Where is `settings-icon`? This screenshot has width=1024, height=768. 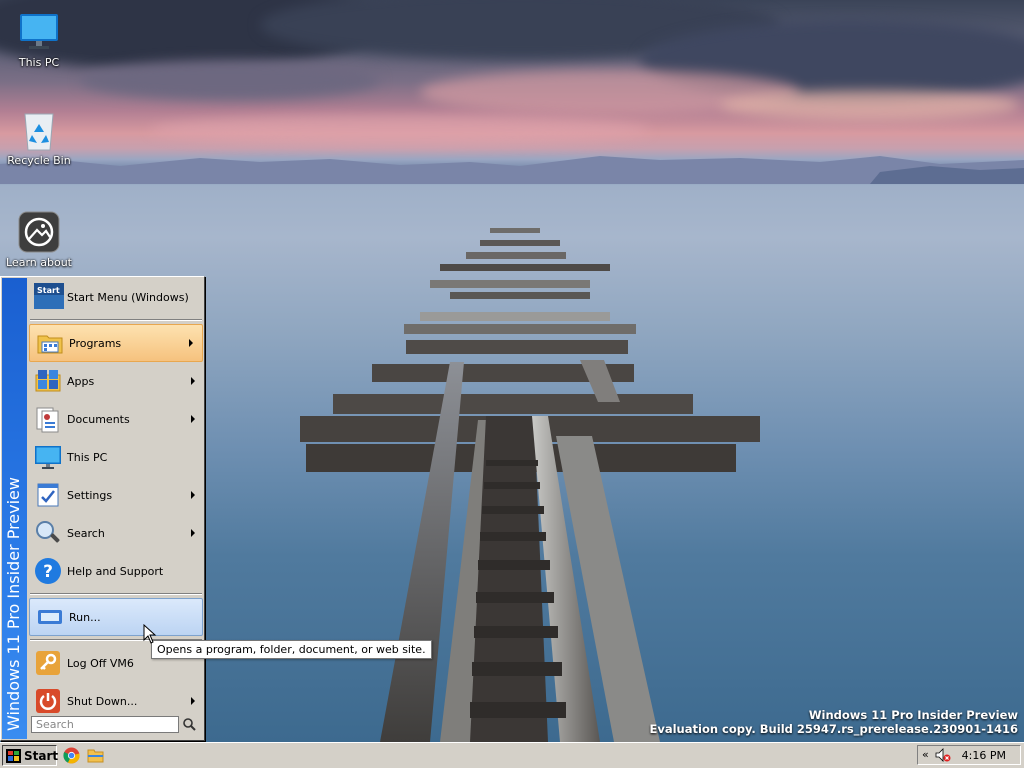
settings-icon is located at coordinates (48, 495).